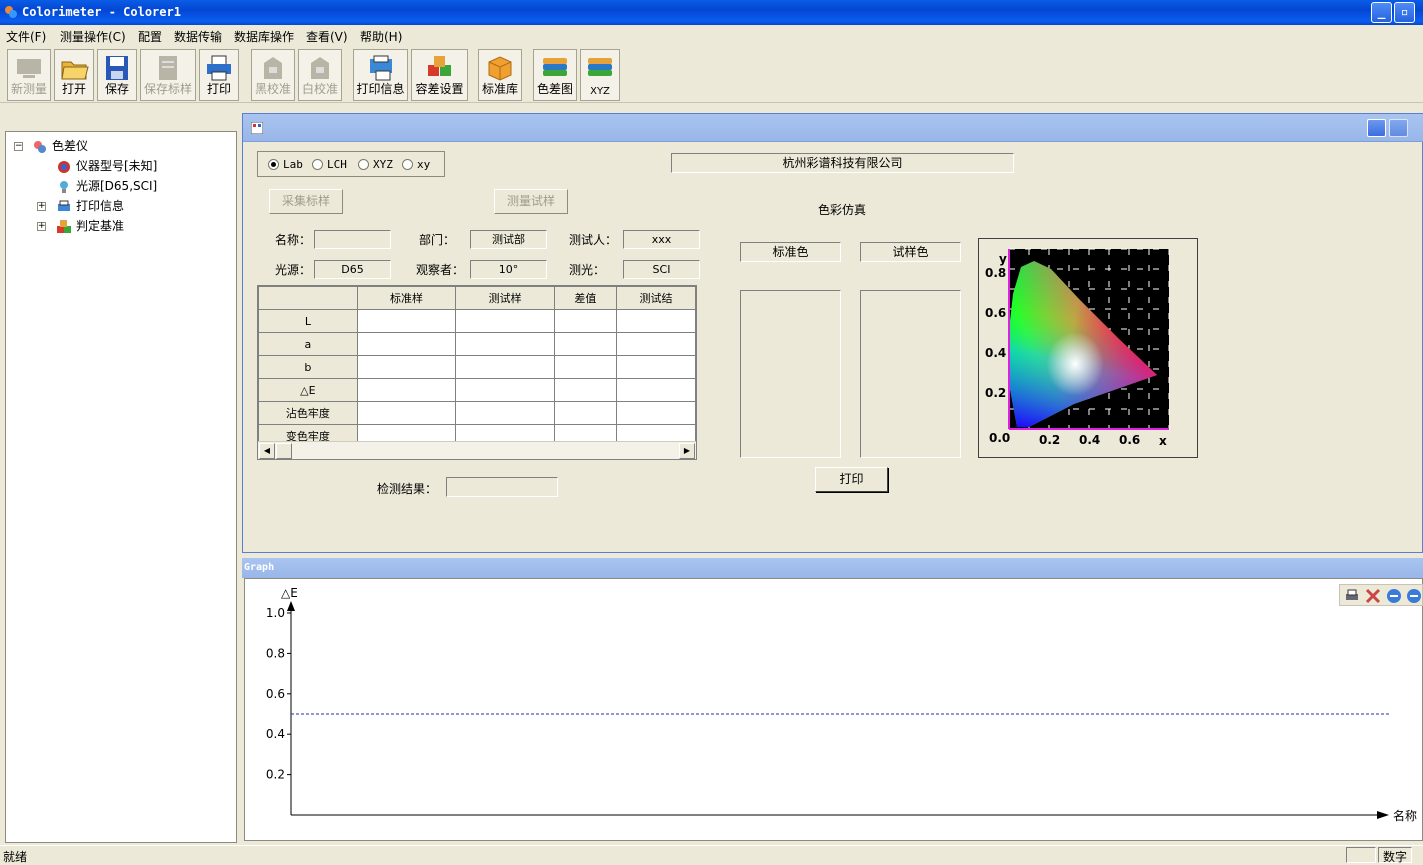 This screenshot has width=1423, height=865. I want to click on folder-icon, so click(75, 70).